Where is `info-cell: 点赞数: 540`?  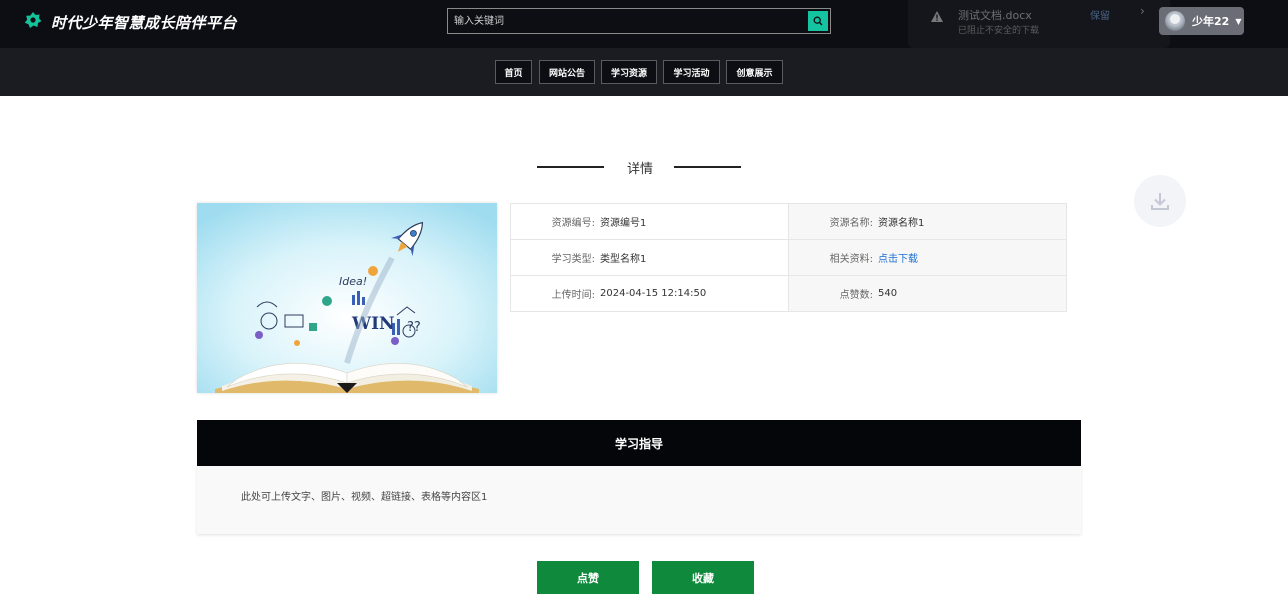 info-cell: 点赞数: 540 is located at coordinates (927, 293).